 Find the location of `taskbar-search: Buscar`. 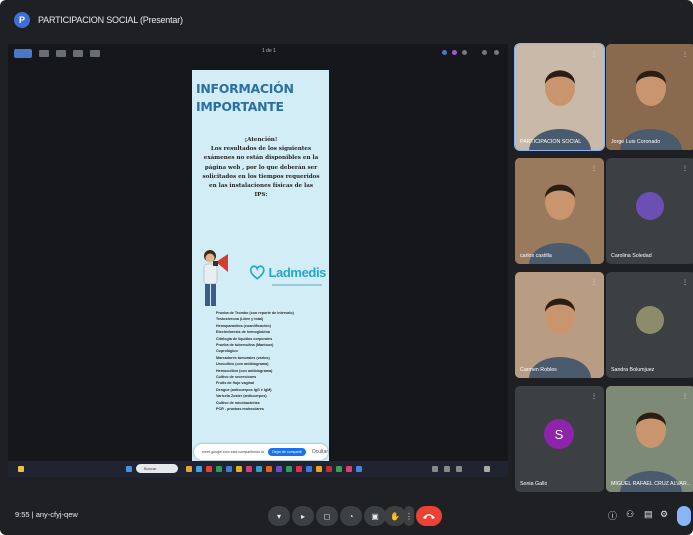

taskbar-search: Buscar is located at coordinates (157, 468).